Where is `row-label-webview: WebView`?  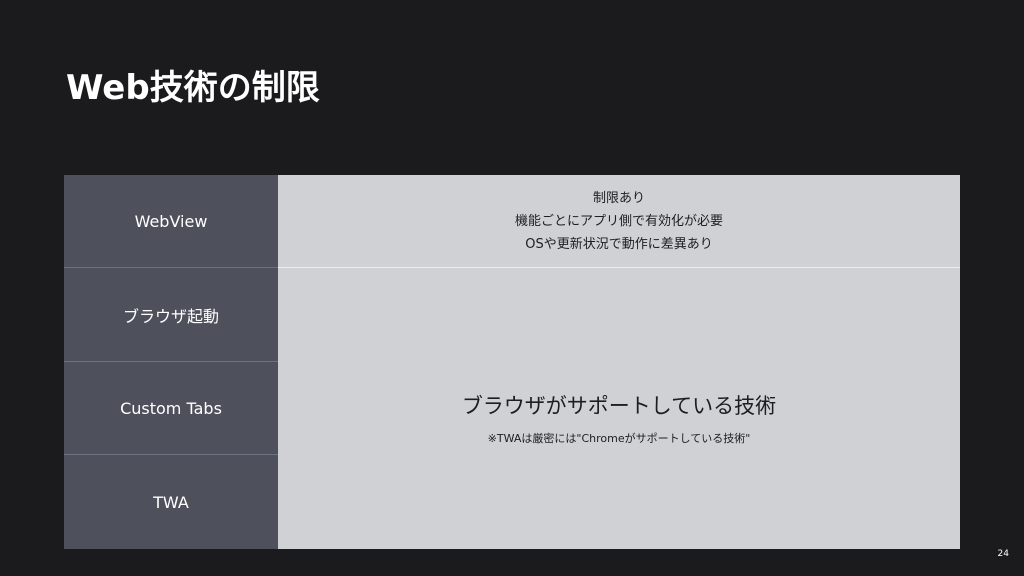 row-label-webview: WebView is located at coordinates (171, 221).